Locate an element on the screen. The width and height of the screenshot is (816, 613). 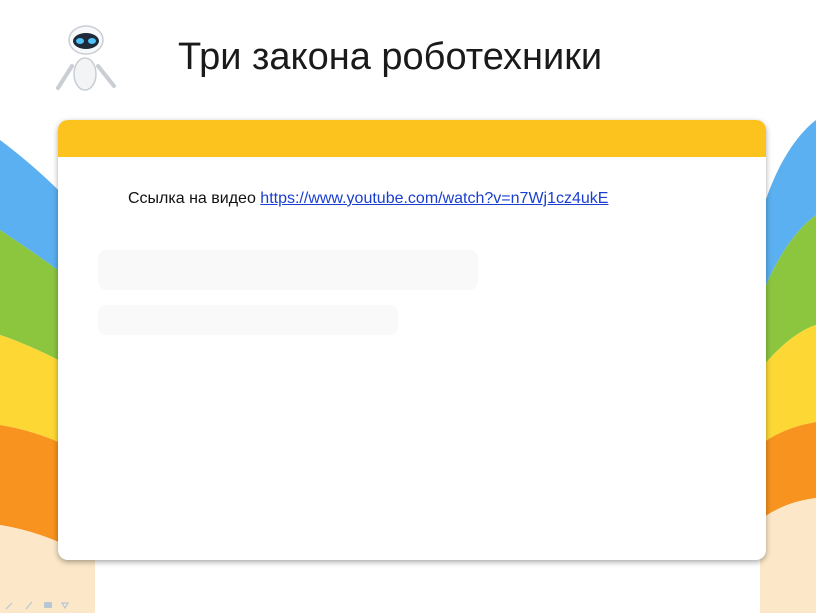
slideshow-toolbar is located at coordinates (44, 605).